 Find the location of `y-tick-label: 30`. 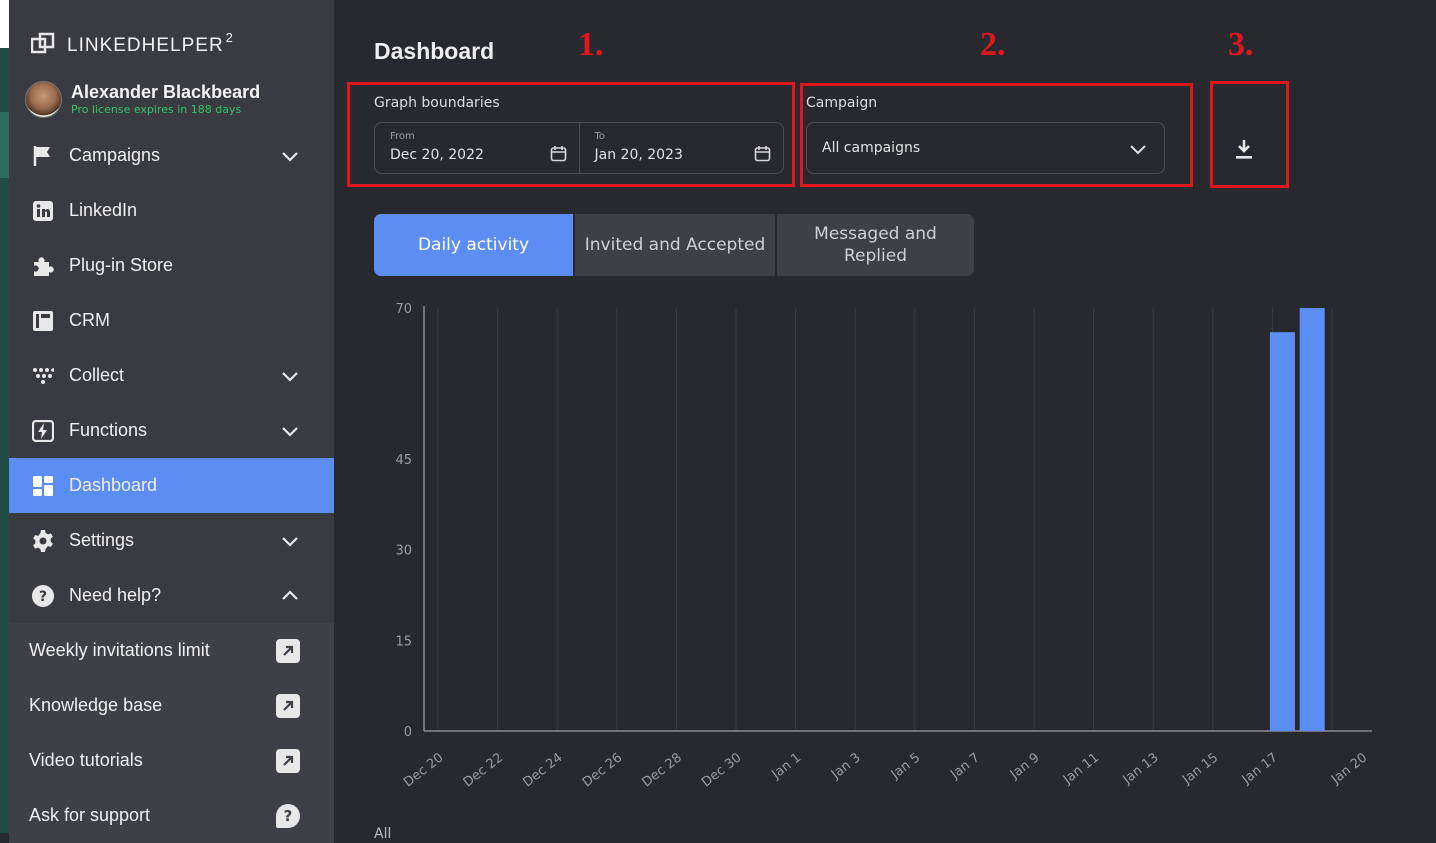

y-tick-label: 30 is located at coordinates (403, 551).